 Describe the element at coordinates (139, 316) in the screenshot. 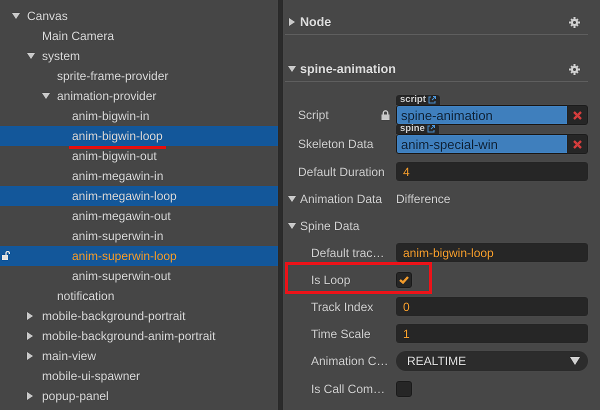

I see `tree-item: mobile-background-portrait` at that location.